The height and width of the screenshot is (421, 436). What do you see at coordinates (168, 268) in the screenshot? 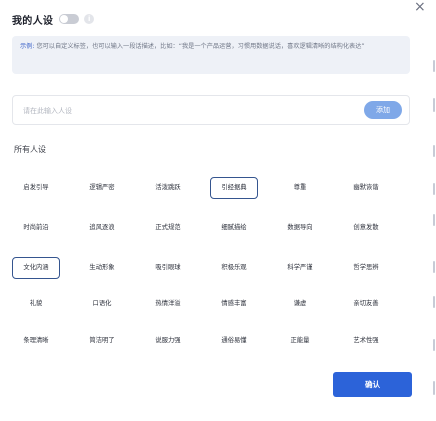
I see `persona-tag: 吸引眼球` at bounding box center [168, 268].